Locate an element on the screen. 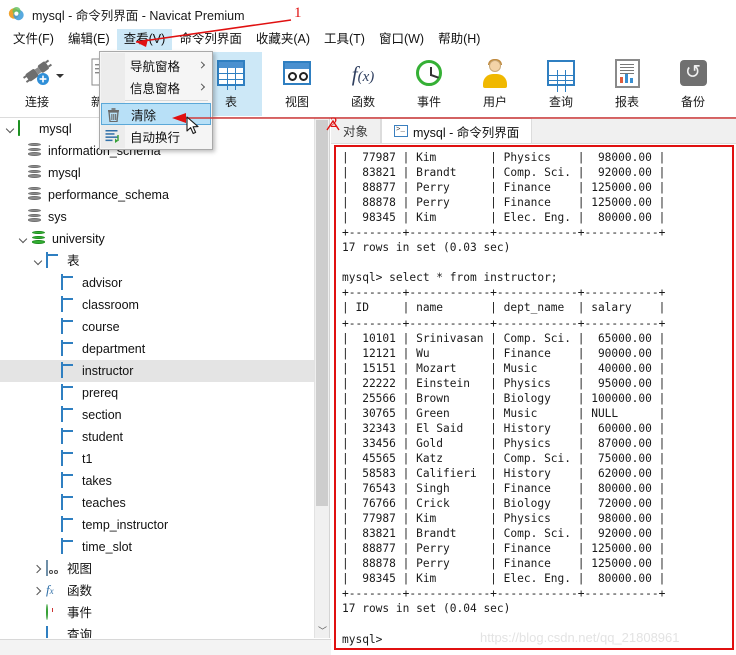 The width and height of the screenshot is (736, 655). sidebar-label: teaches is located at coordinates (104, 503).